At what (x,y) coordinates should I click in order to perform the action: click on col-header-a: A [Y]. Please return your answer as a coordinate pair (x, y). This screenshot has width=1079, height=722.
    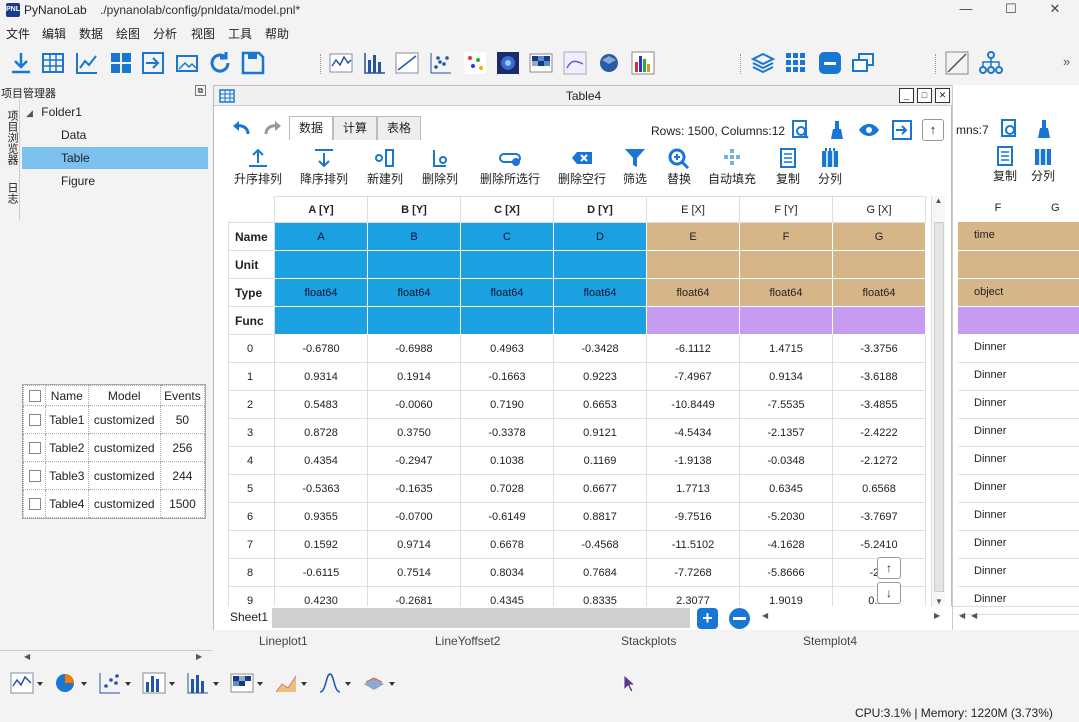
    Looking at the image, I should click on (321, 209).